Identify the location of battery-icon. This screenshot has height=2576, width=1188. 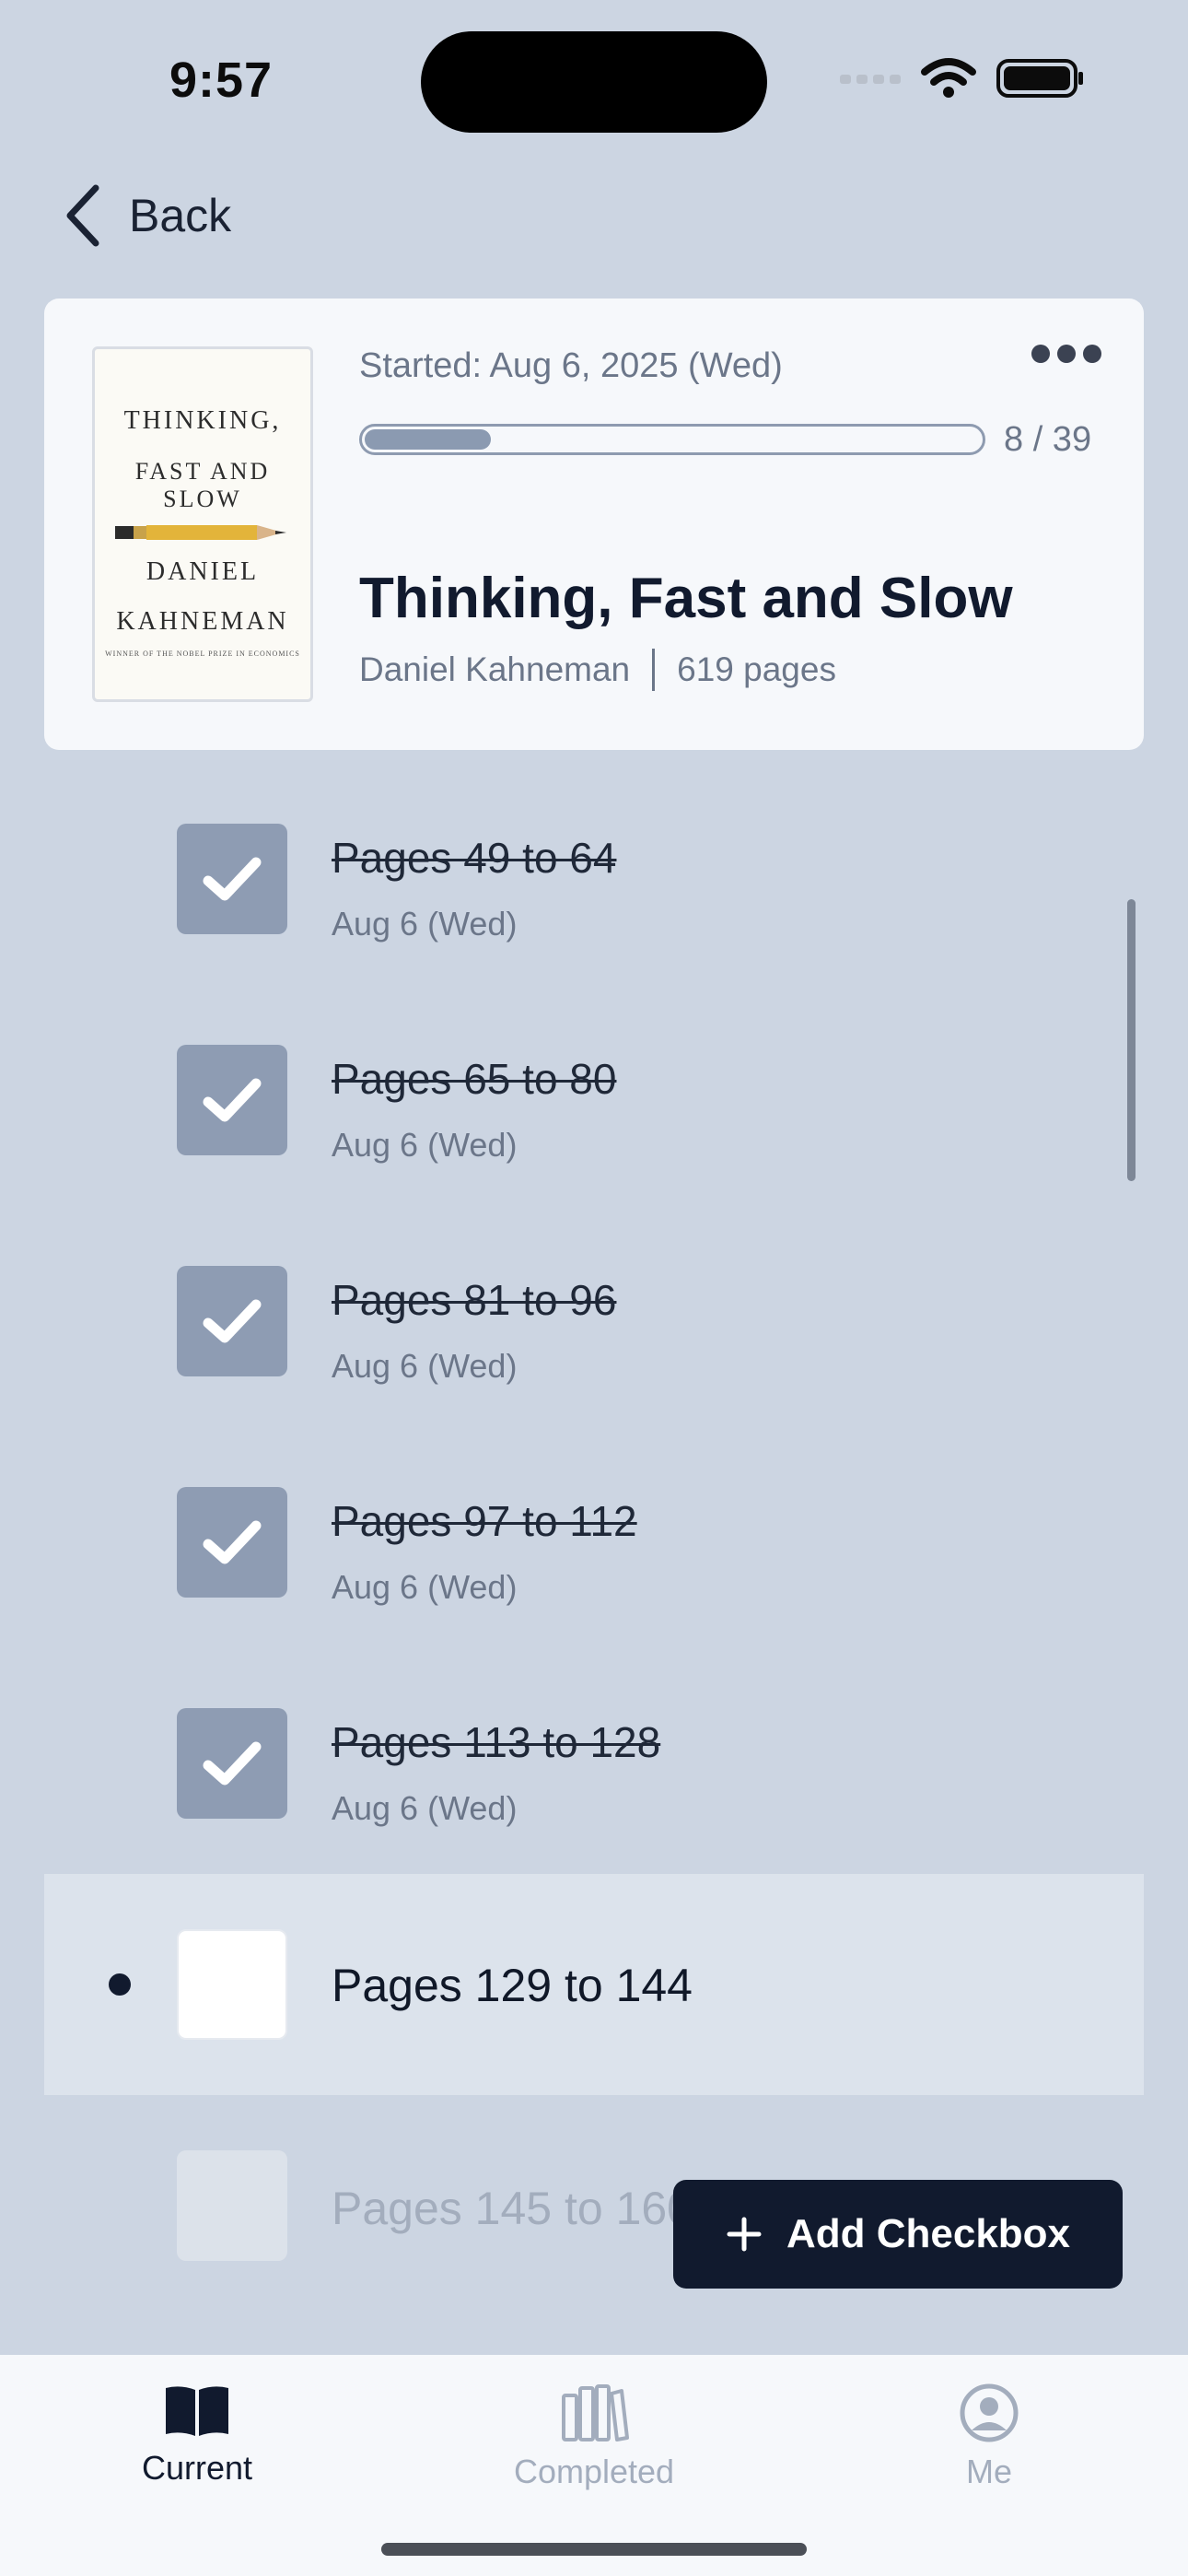
(1039, 78).